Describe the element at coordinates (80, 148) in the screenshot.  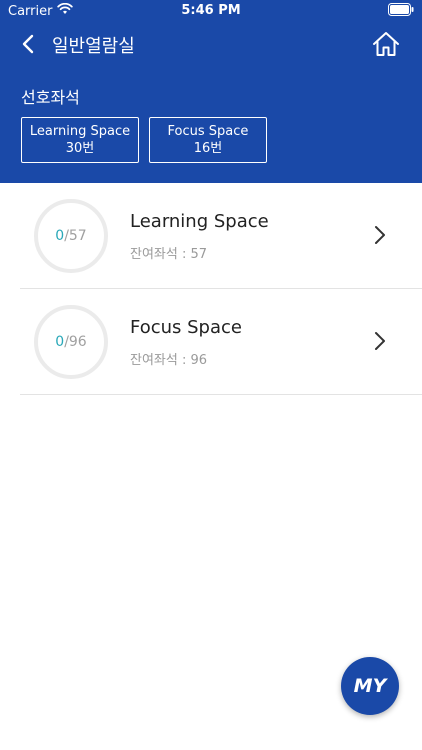
I see `favorite-seat-number: 30번` at that location.